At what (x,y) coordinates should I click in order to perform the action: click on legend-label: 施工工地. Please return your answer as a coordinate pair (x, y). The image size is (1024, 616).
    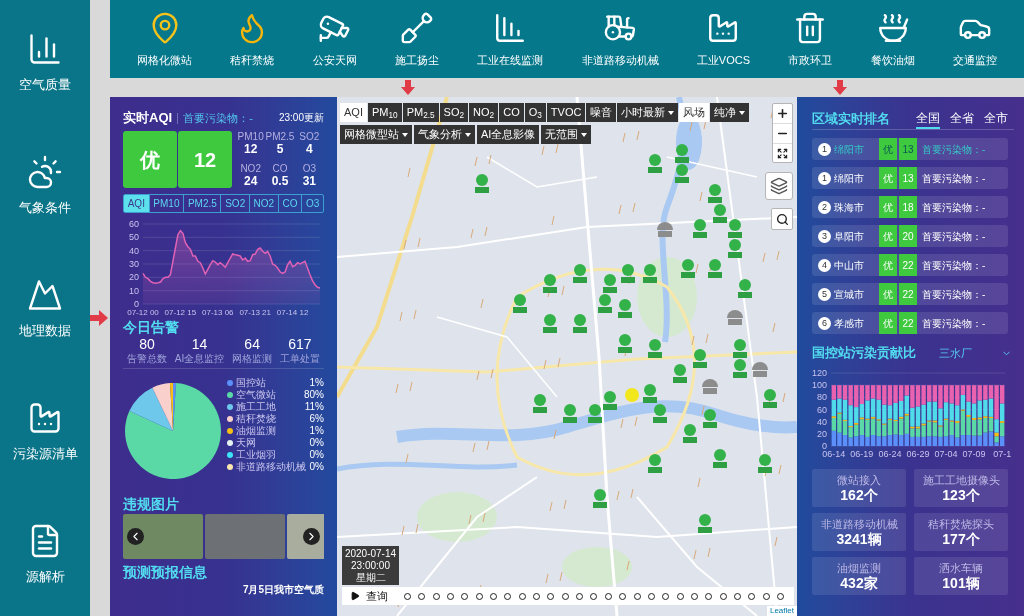
    Looking at the image, I should click on (256, 406).